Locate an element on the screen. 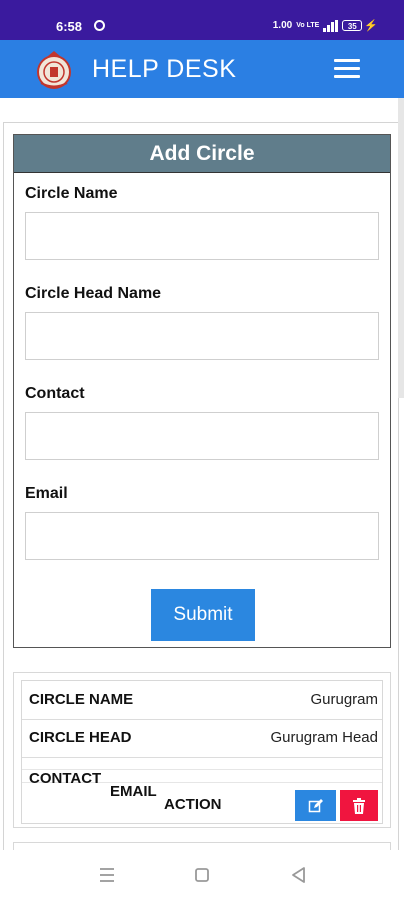 The image size is (404, 900). status-indicators: 1.00 Vo LTE 35 ⚡ is located at coordinates (325, 25).